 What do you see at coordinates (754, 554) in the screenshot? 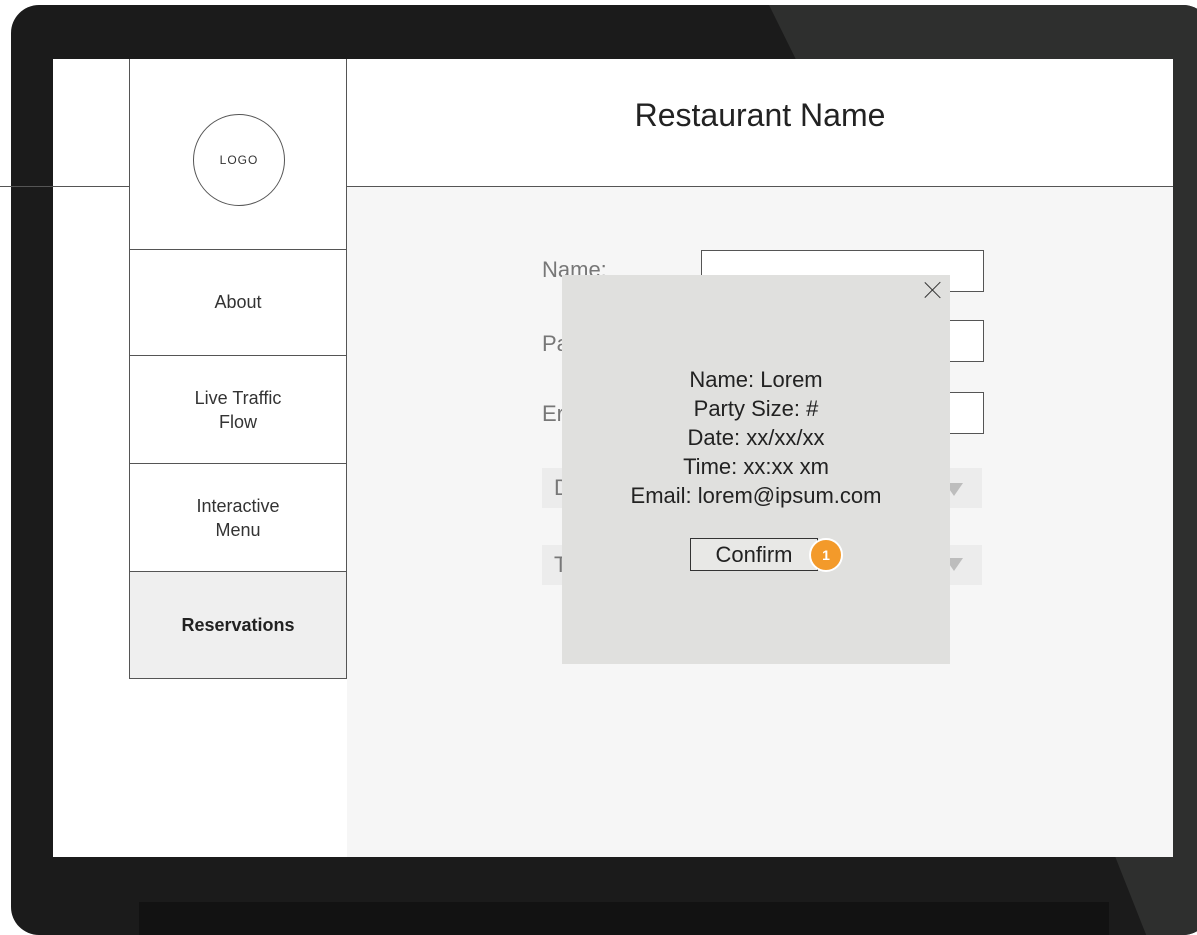
I see `confirm-button: Confirm` at bounding box center [754, 554].